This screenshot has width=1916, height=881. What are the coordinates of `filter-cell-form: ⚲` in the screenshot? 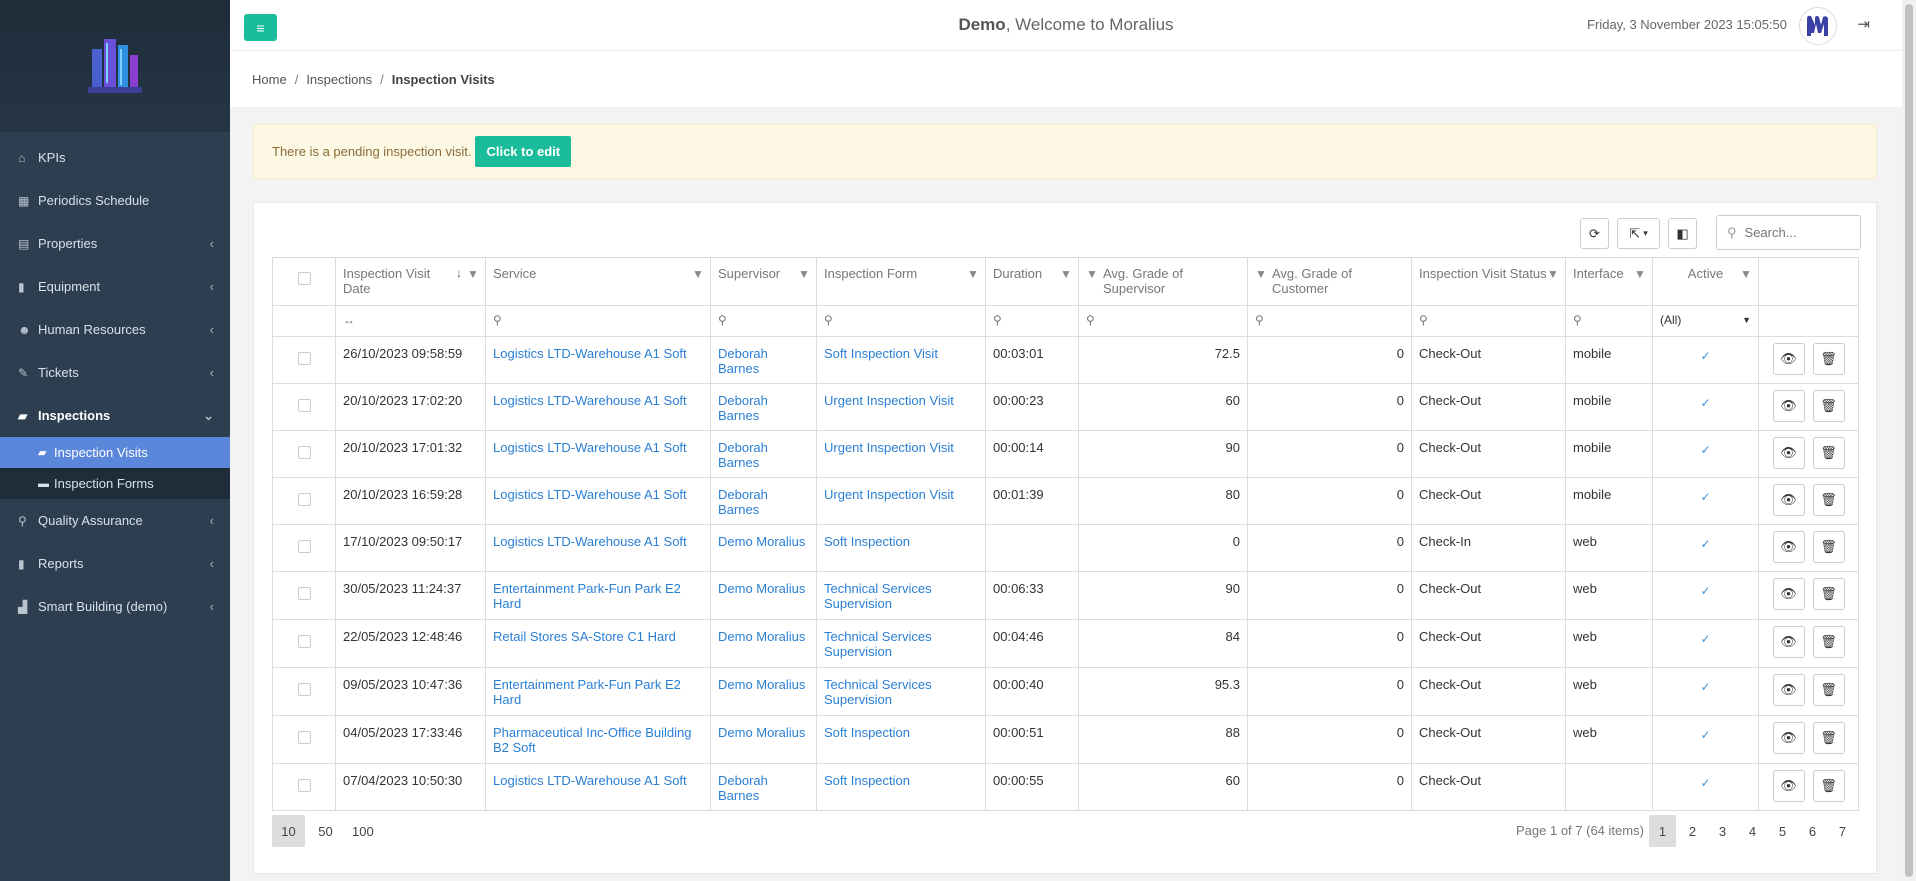 It's located at (901, 321).